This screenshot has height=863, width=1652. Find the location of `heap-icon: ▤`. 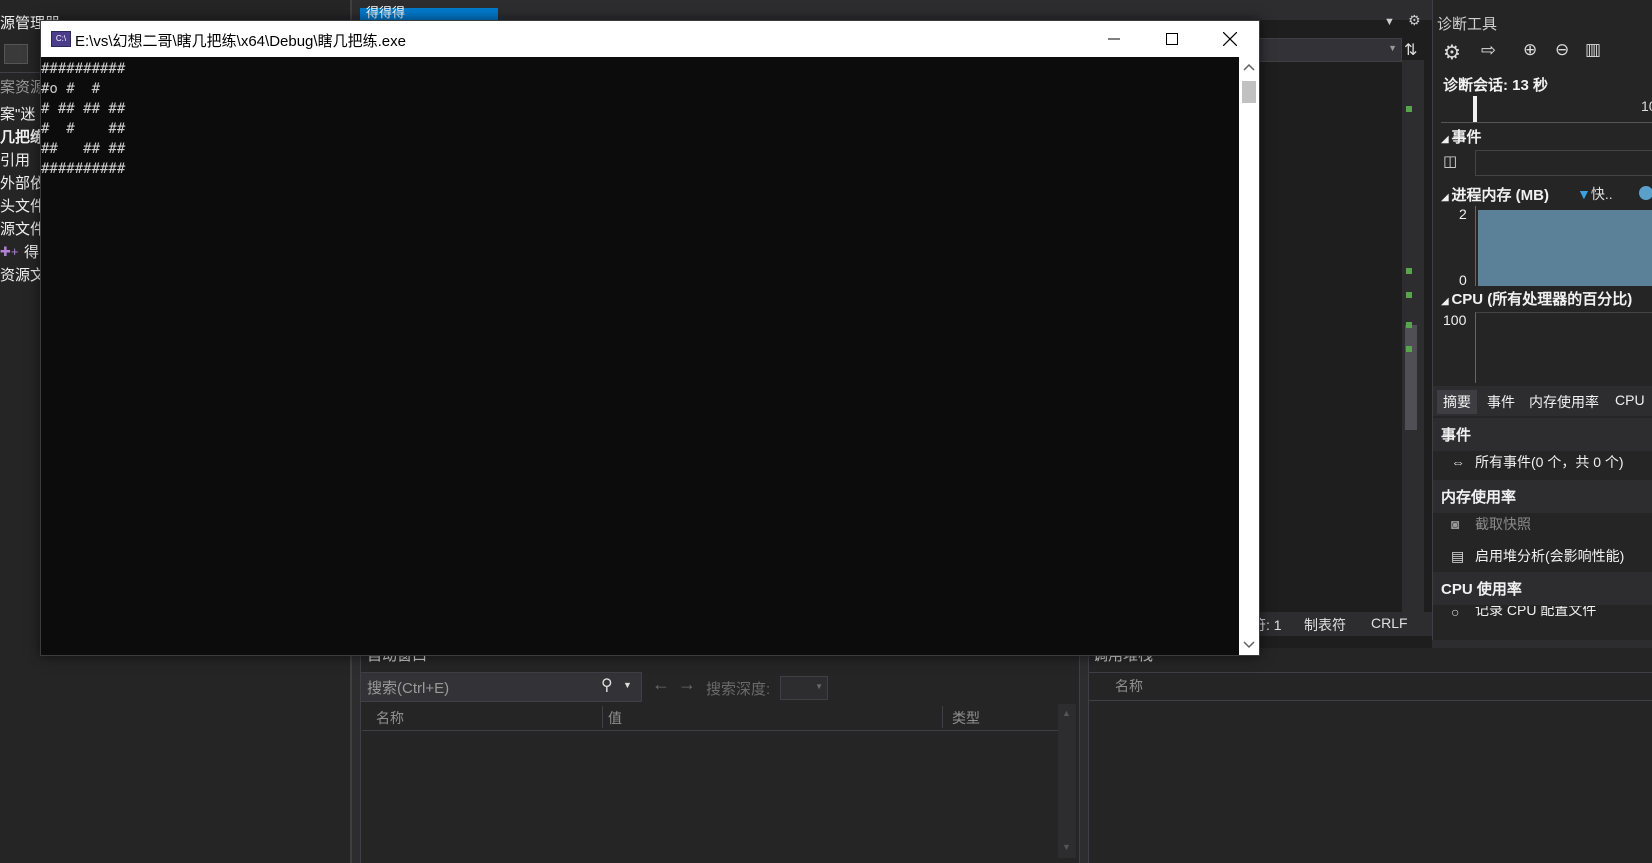

heap-icon: ▤ is located at coordinates (1458, 556).